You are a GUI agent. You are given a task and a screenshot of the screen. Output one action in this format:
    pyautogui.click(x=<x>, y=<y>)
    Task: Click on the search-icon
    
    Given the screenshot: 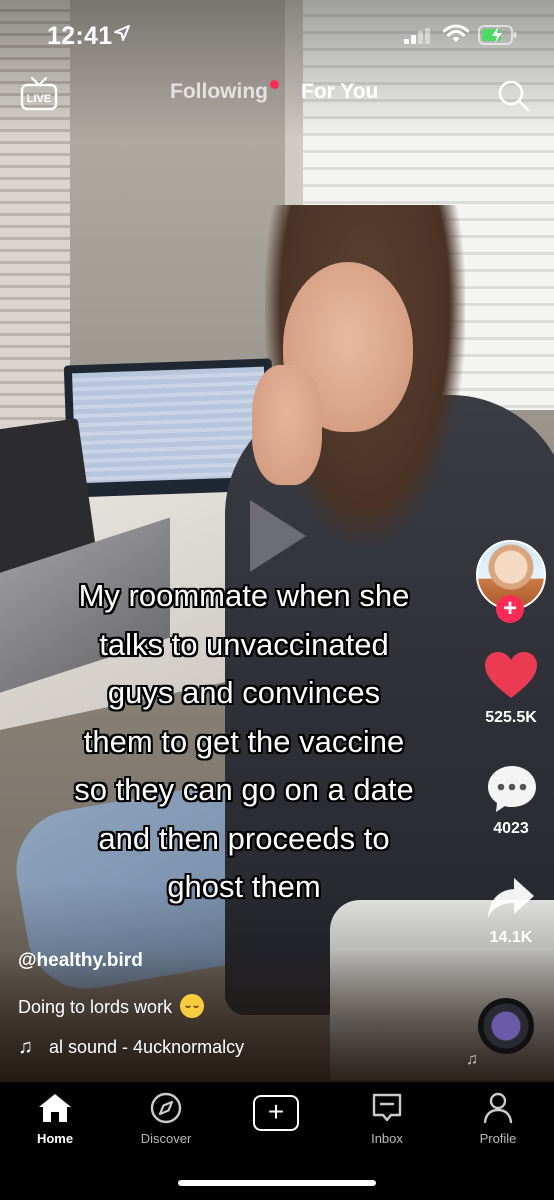 What is the action you would take?
    pyautogui.click(x=514, y=98)
    